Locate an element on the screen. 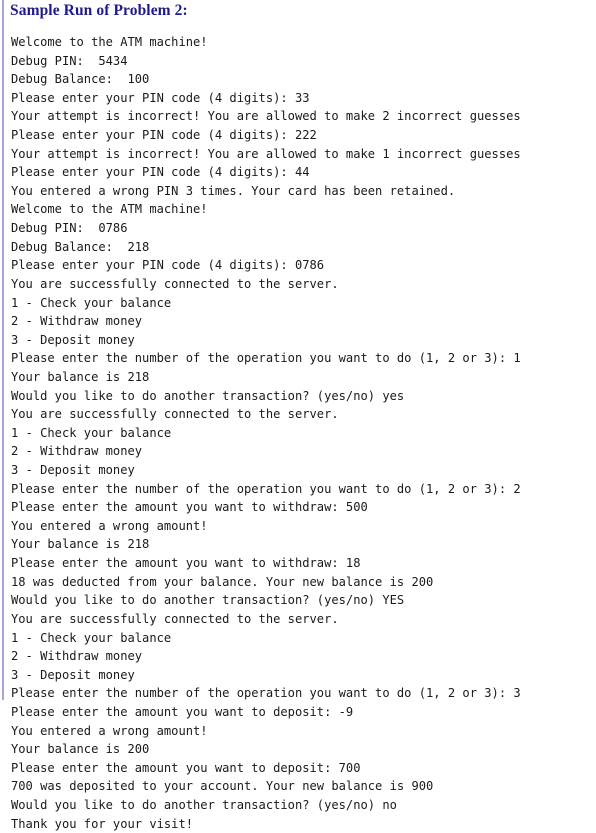 Image resolution: width=596 pixels, height=833 pixels. console-line: Your balance is 200 is located at coordinates (80, 749).